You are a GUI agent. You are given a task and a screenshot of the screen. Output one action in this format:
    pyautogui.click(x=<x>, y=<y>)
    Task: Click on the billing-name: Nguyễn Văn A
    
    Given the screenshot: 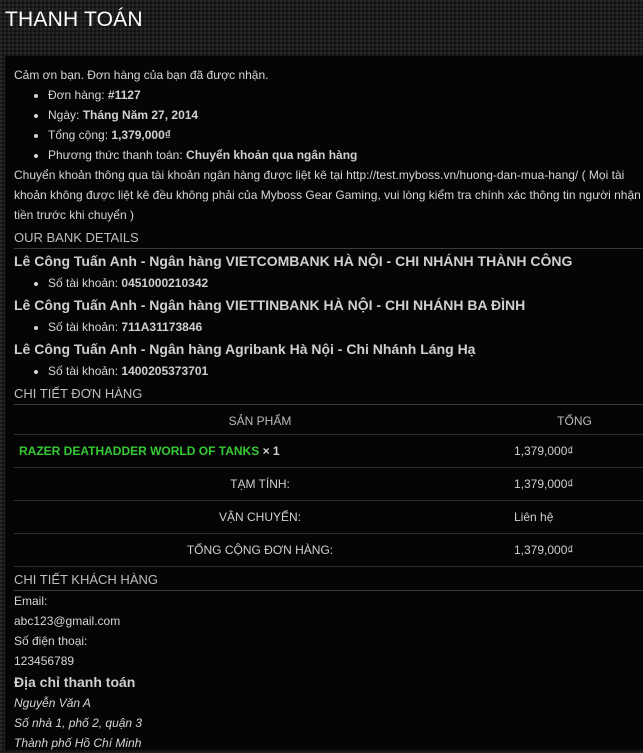 What is the action you would take?
    pyautogui.click(x=52, y=703)
    